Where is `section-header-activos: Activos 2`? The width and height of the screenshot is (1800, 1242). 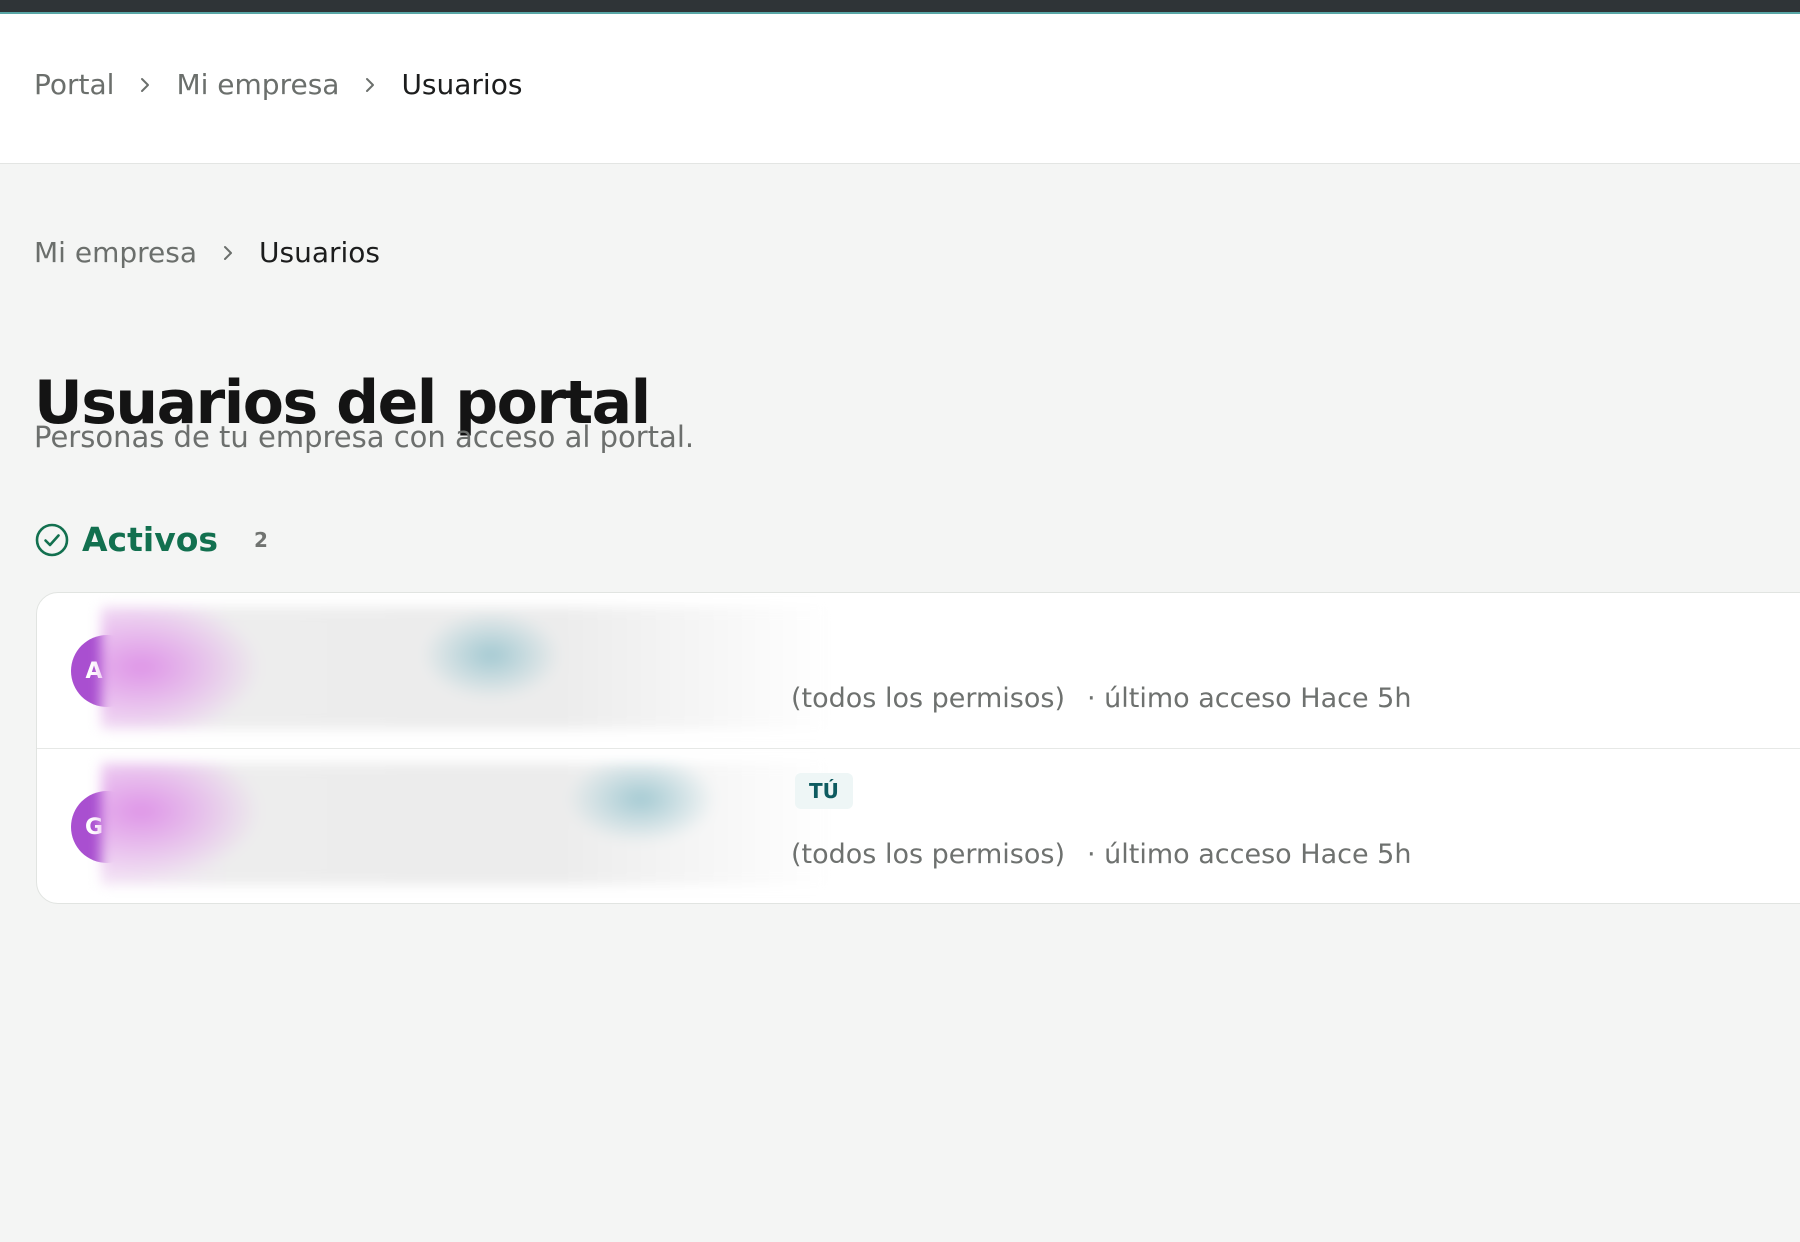
section-header-activos: Activos 2 is located at coordinates (151, 539).